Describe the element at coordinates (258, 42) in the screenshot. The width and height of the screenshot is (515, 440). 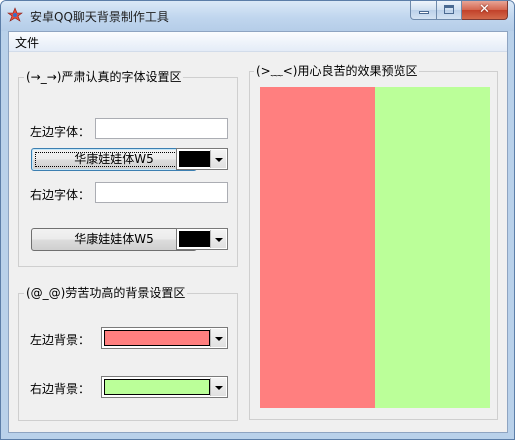
I see `menu-bar: 文件` at that location.